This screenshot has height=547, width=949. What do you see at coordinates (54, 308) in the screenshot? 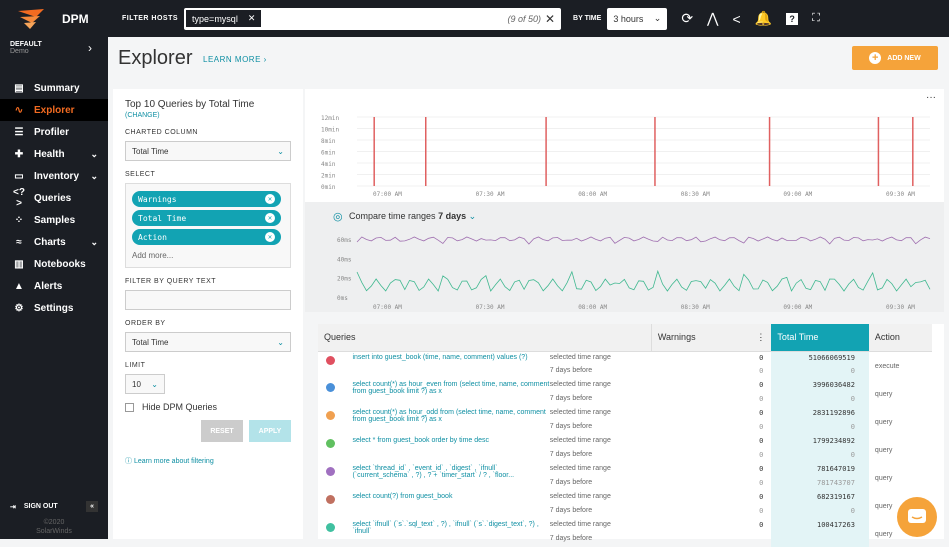
I see `sidebar-item-settings: ⚙ Settings` at bounding box center [54, 308].